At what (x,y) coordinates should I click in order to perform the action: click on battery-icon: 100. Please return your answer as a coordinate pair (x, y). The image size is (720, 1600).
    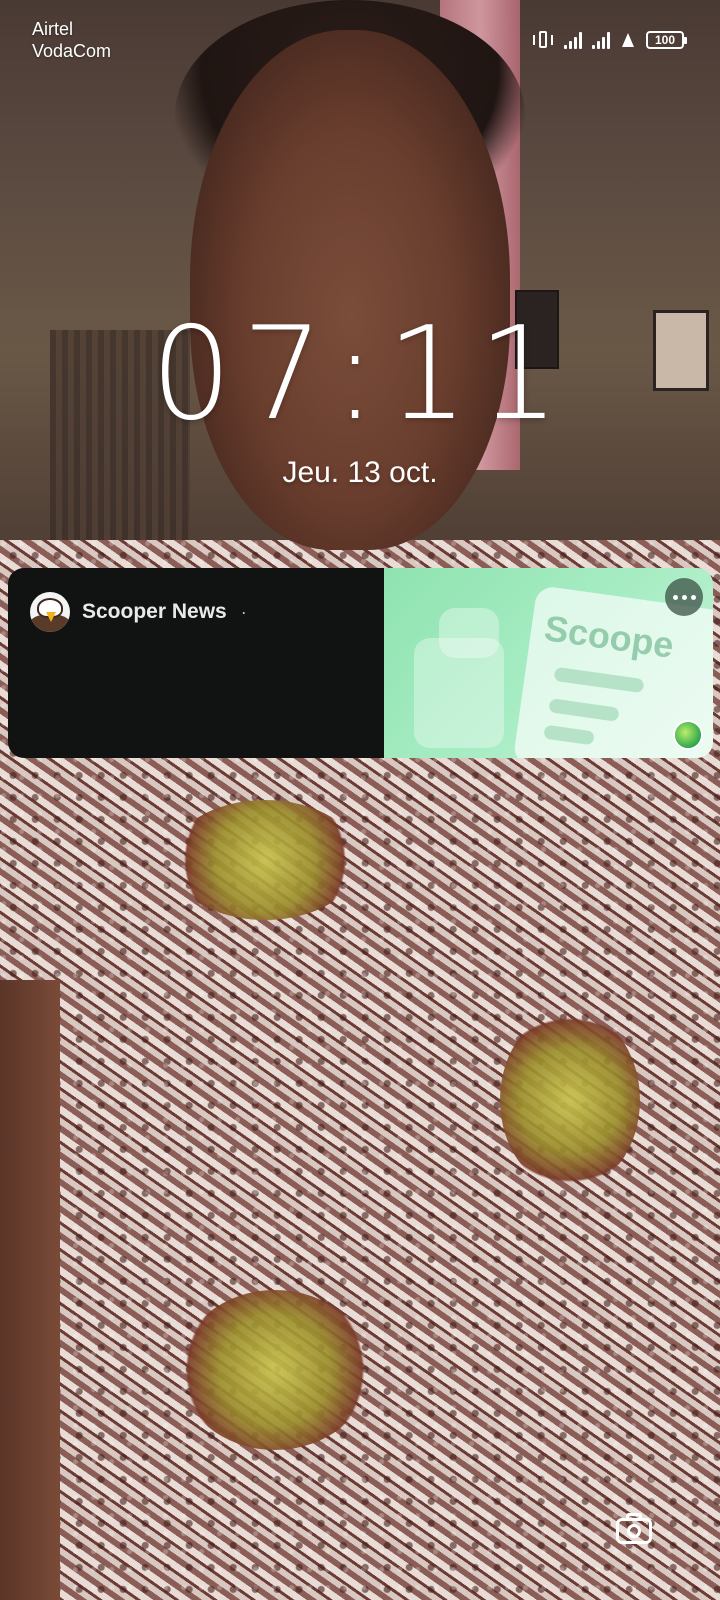
    Looking at the image, I should click on (666, 40).